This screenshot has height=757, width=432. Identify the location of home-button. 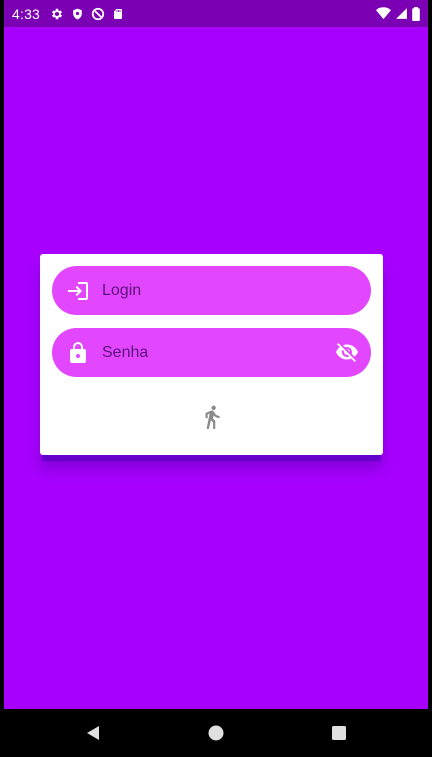
(216, 733).